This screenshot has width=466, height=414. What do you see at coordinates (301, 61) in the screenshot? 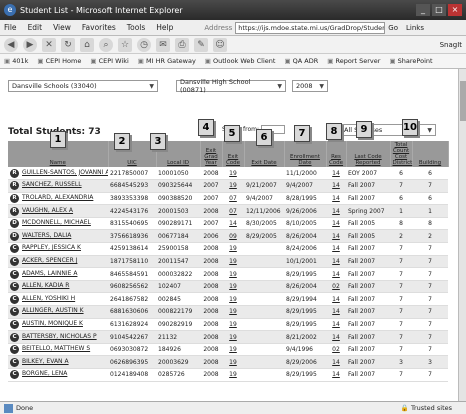
I see `link-qa-adr: QA ADR` at bounding box center [301, 61].